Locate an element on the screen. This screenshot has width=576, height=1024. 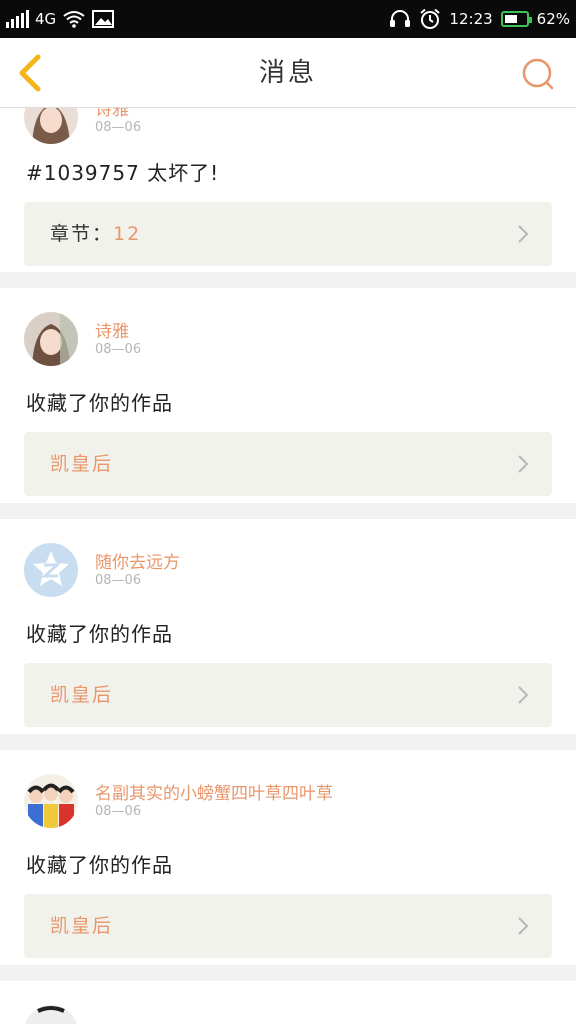
battery-percent: 62% is located at coordinates (553, 19).